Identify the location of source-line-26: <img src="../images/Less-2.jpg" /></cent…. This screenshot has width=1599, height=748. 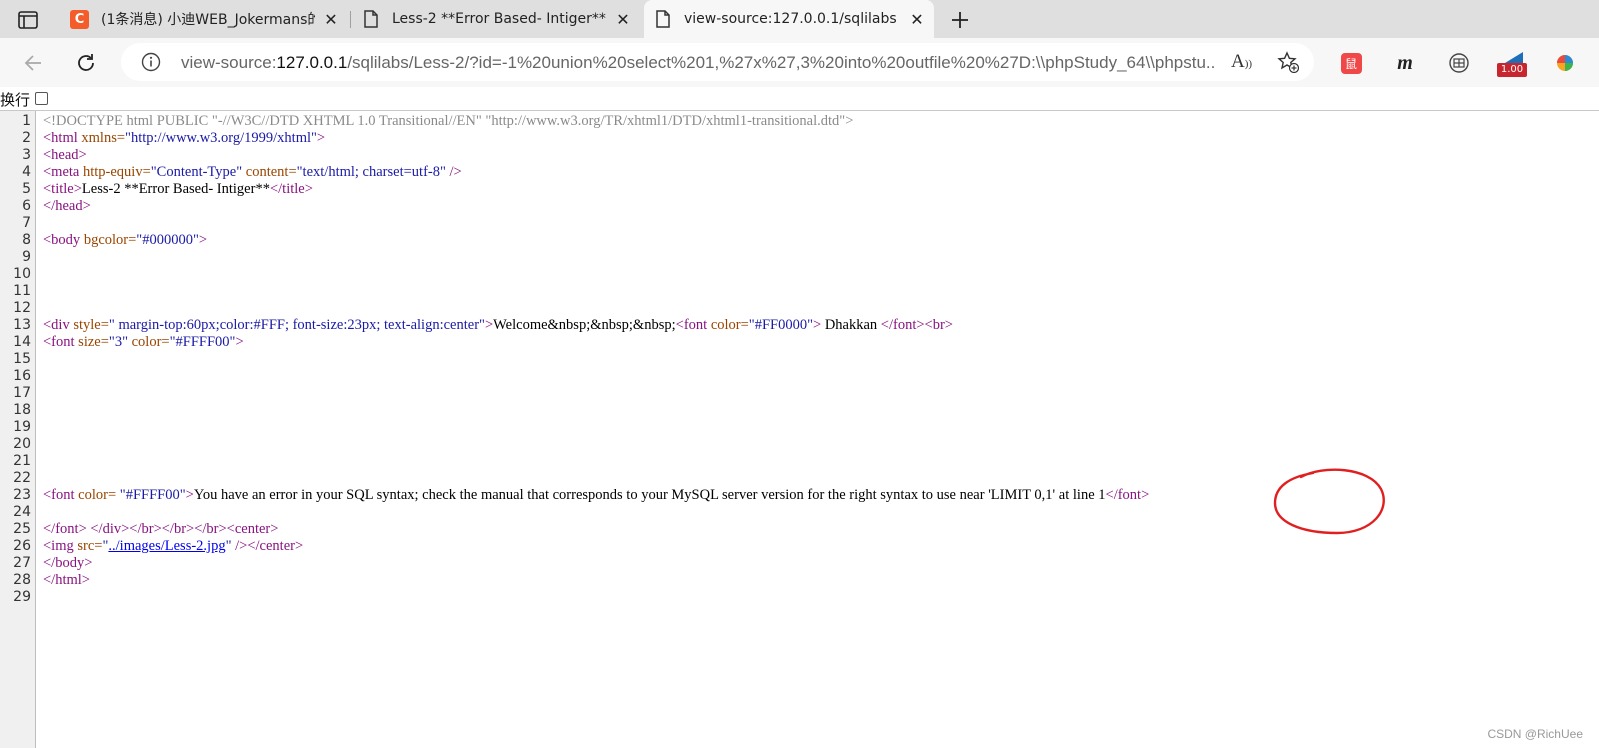
(173, 546).